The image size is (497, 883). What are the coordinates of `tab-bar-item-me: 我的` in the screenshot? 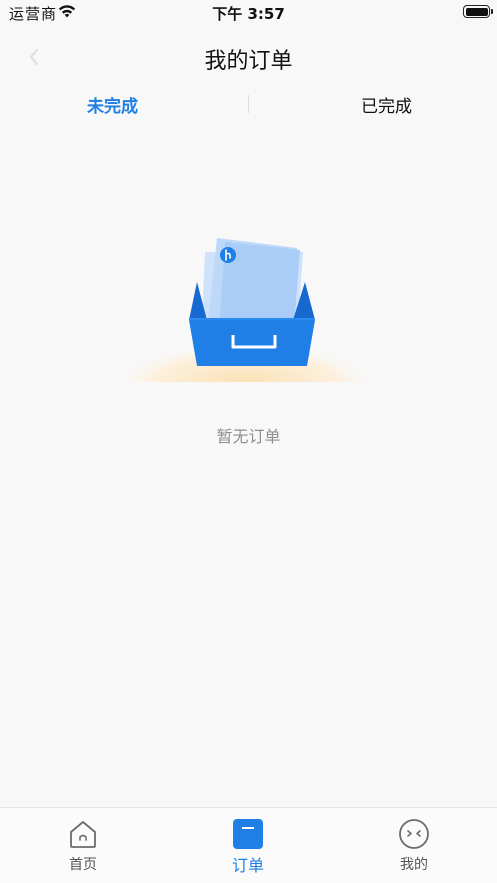 It's located at (414, 845).